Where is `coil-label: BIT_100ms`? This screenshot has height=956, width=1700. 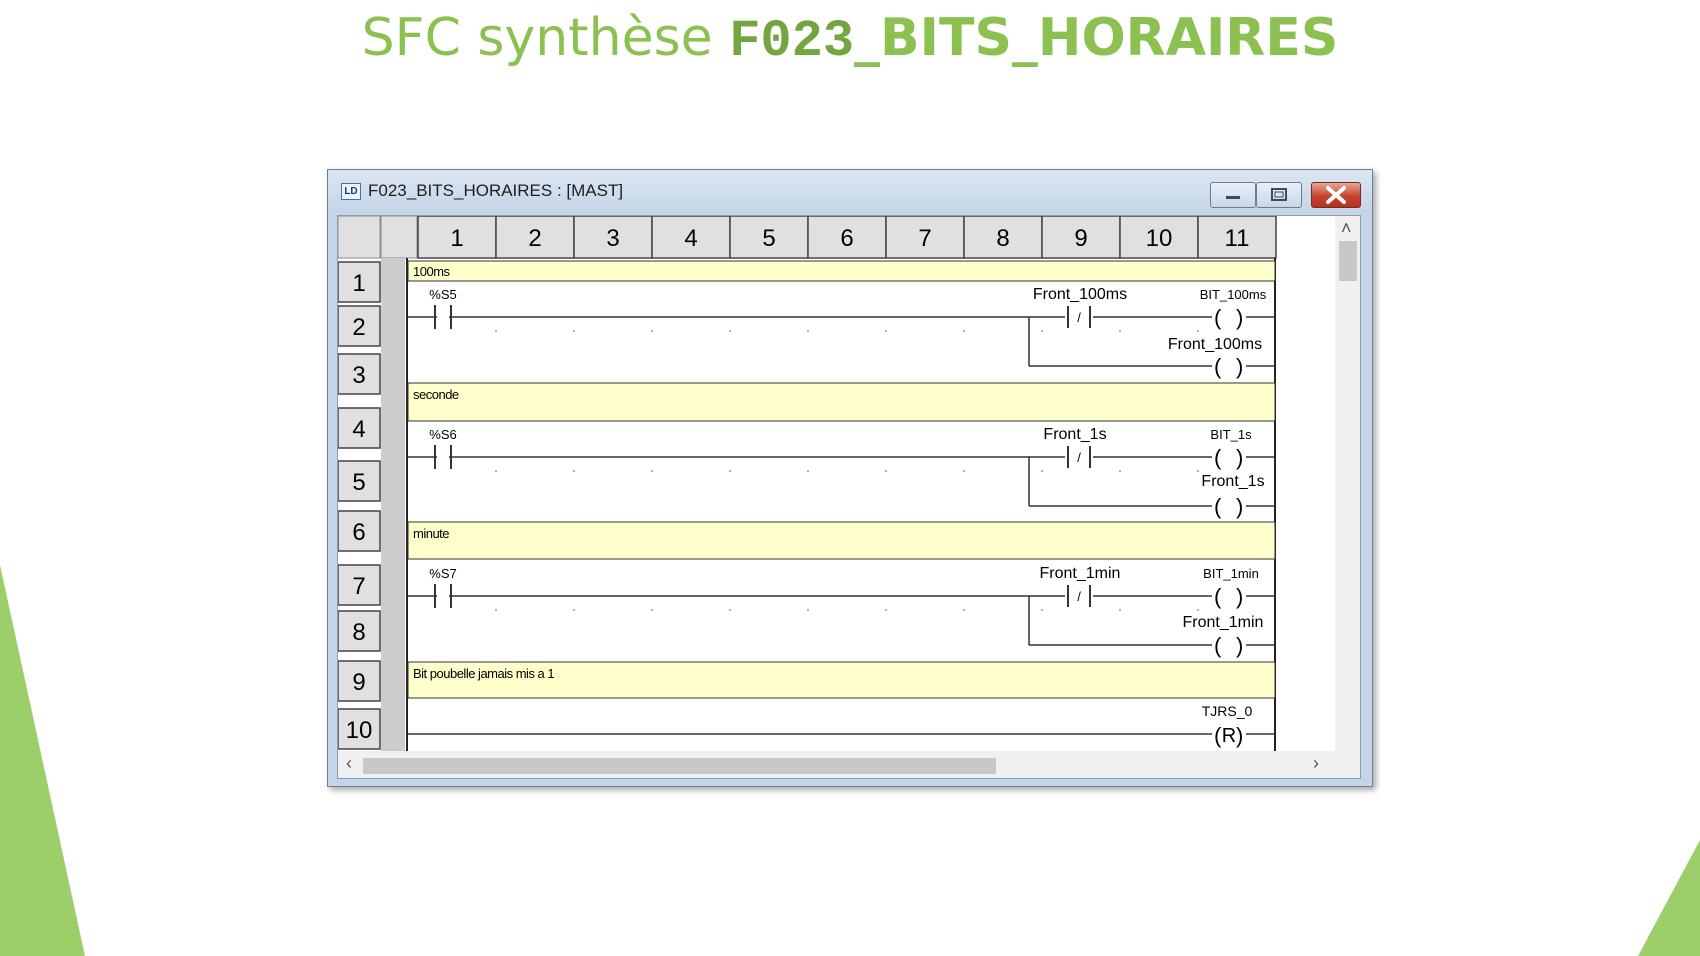
coil-label: BIT_100ms is located at coordinates (1233, 294).